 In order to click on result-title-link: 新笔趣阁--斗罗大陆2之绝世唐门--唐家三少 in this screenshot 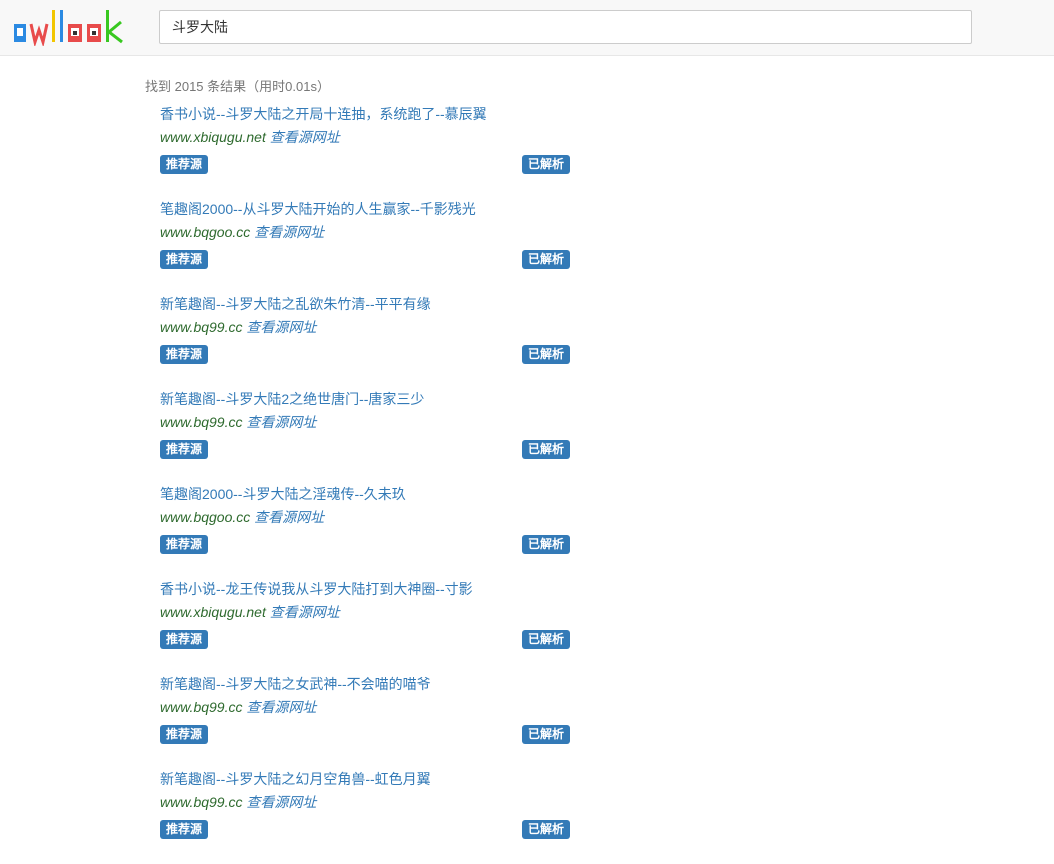, I will do `click(292, 399)`.